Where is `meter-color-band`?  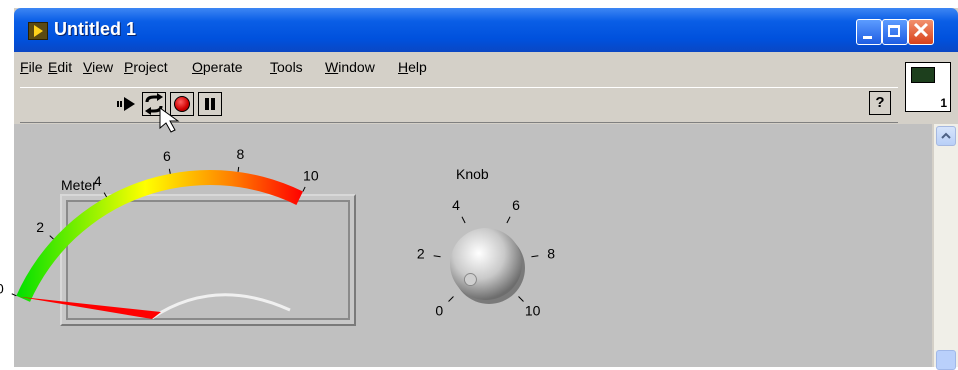 meter-color-band is located at coordinates (159, 236).